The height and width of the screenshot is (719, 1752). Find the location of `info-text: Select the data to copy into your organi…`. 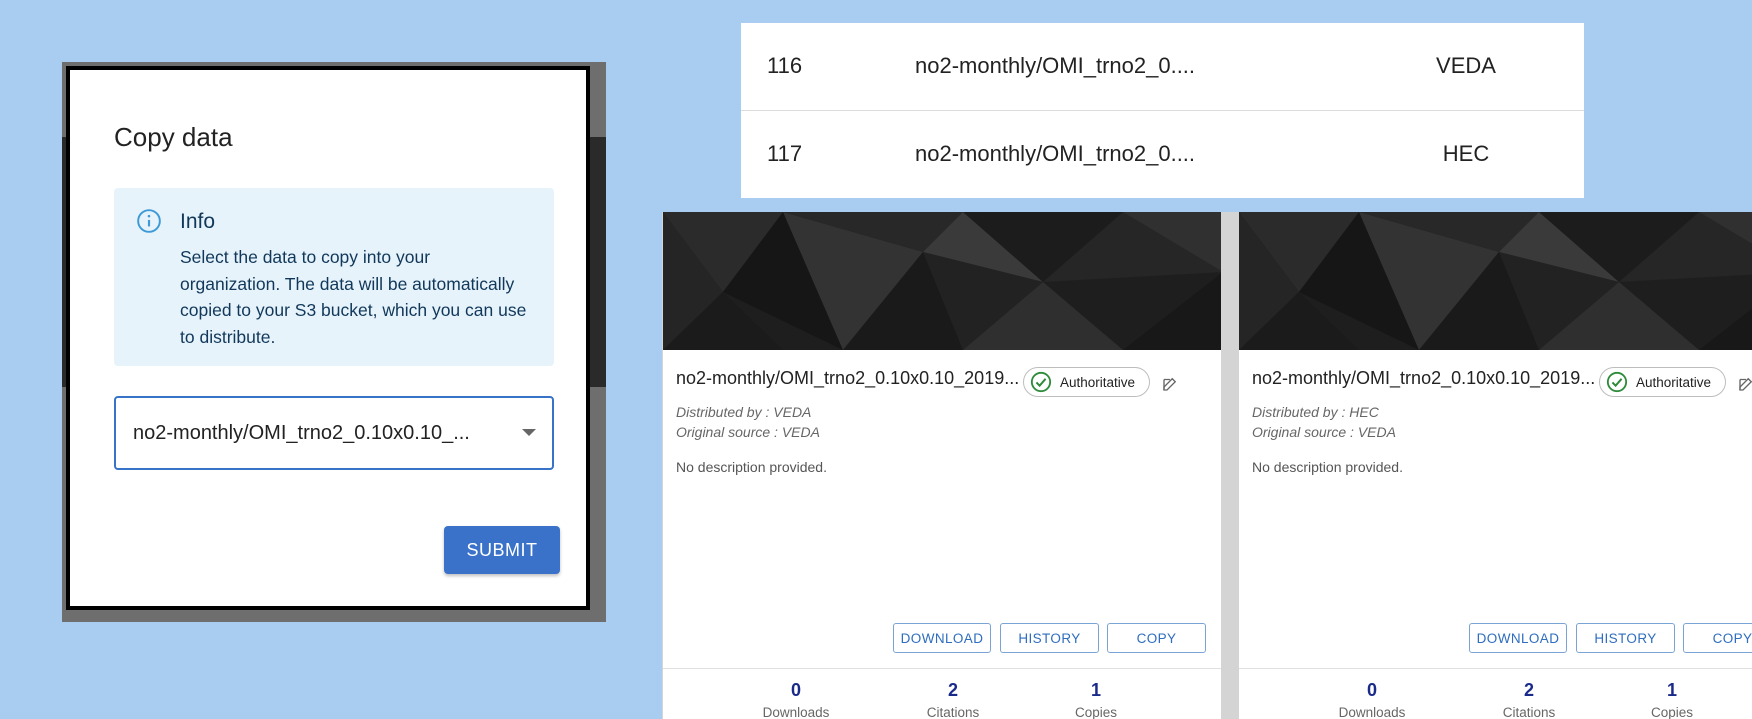

info-text: Select the data to copy into your organi… is located at coordinates (353, 297).